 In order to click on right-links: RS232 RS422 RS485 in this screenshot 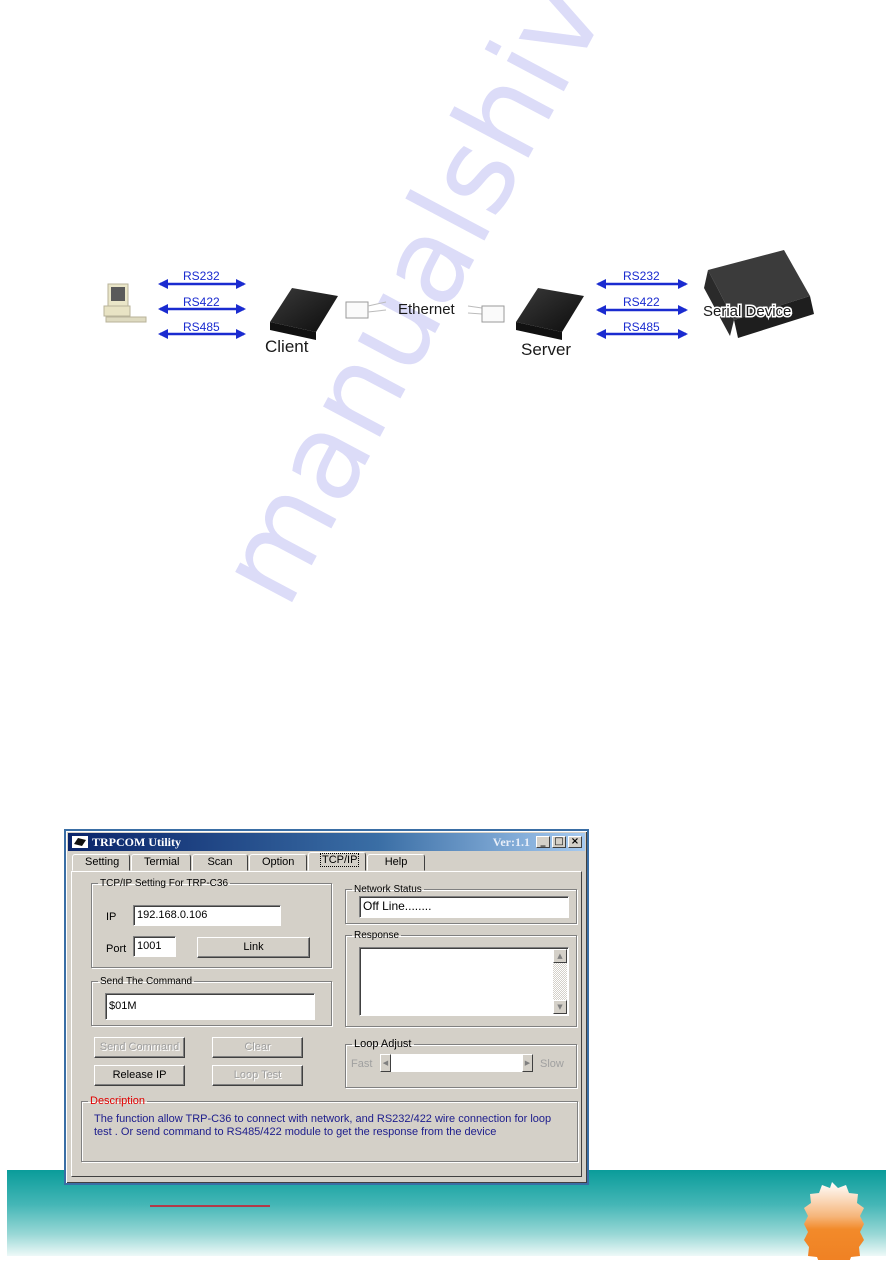, I will do `click(642, 304)`.